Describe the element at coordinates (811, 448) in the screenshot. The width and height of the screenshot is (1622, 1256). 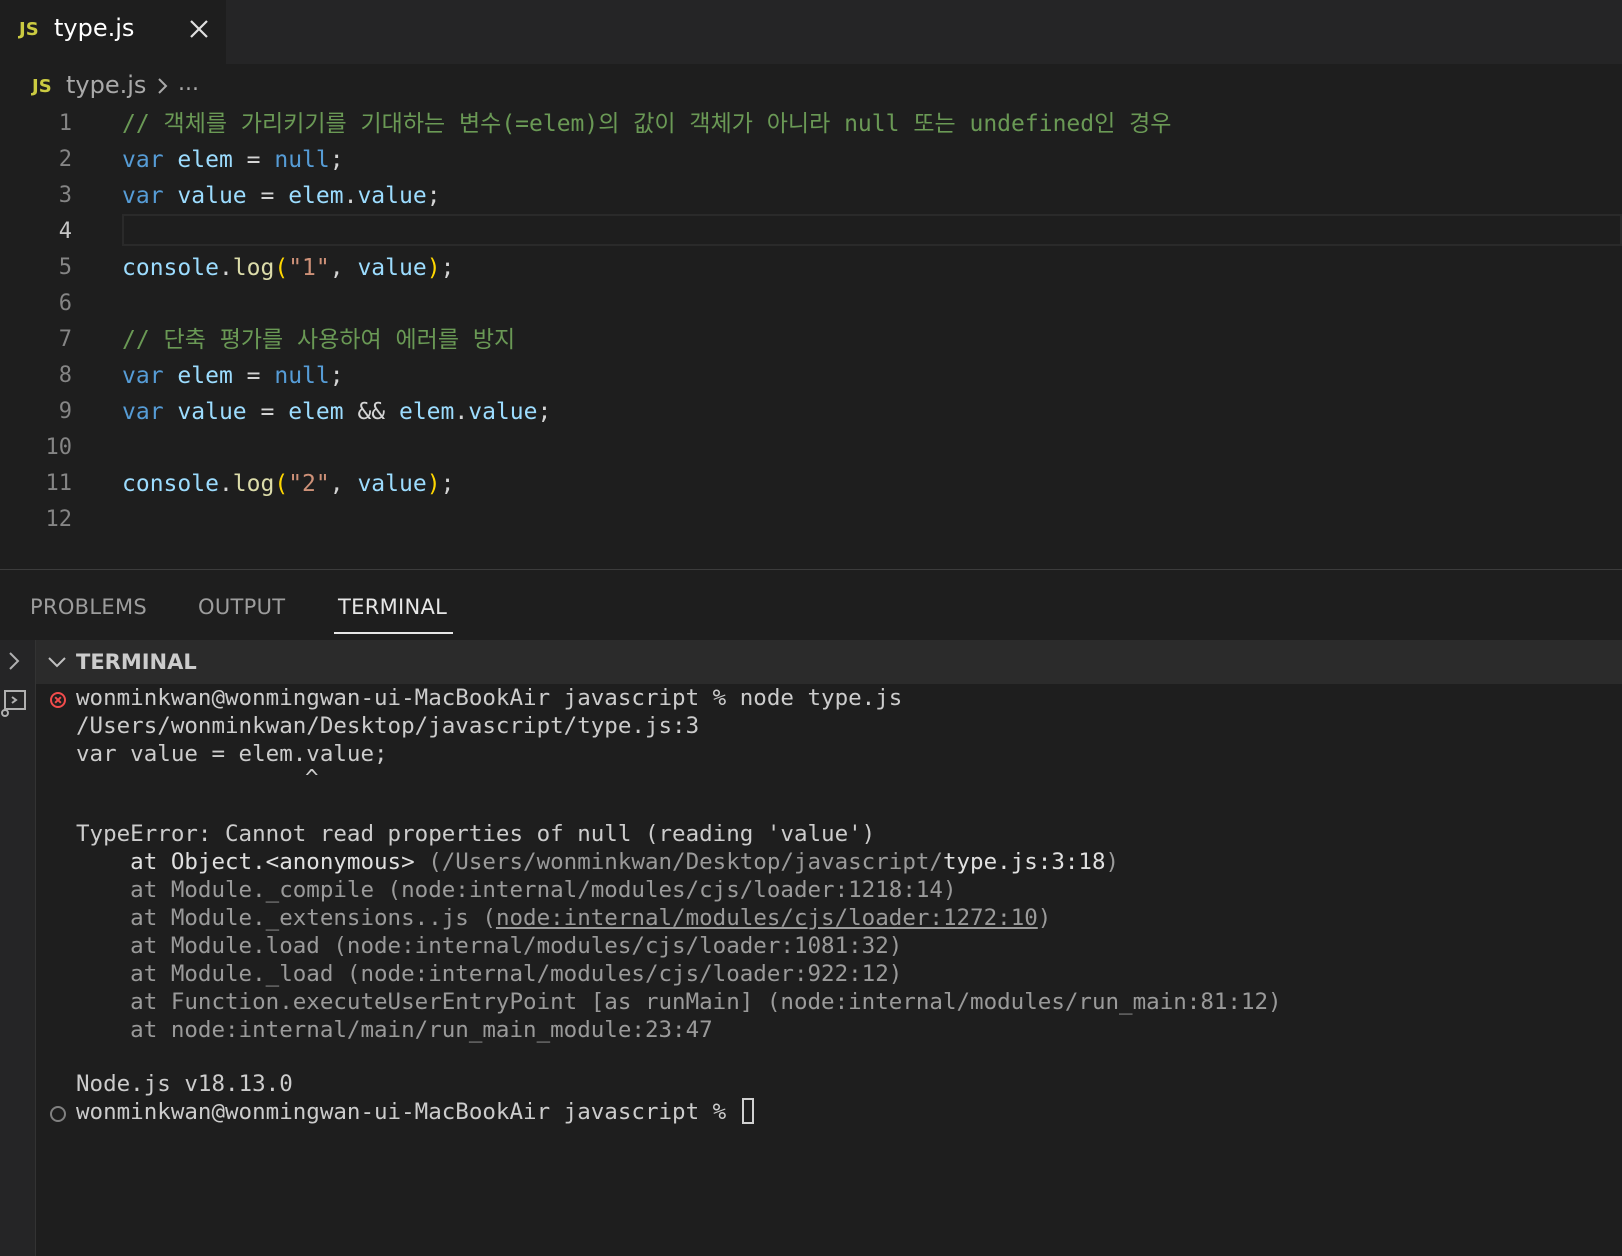
I see `code-line: 10` at that location.